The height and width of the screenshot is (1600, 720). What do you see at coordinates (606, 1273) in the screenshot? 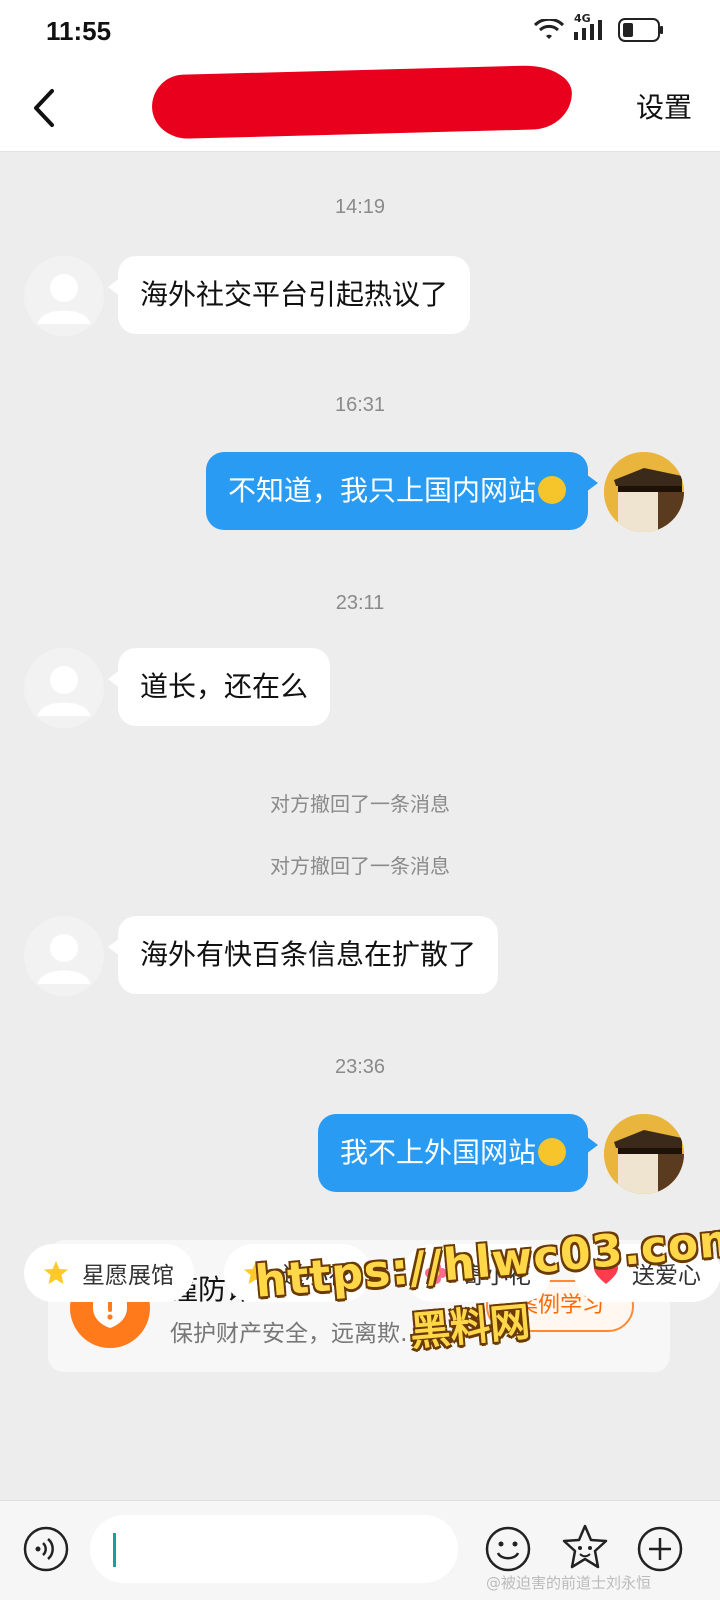
I see `heart-icon` at bounding box center [606, 1273].